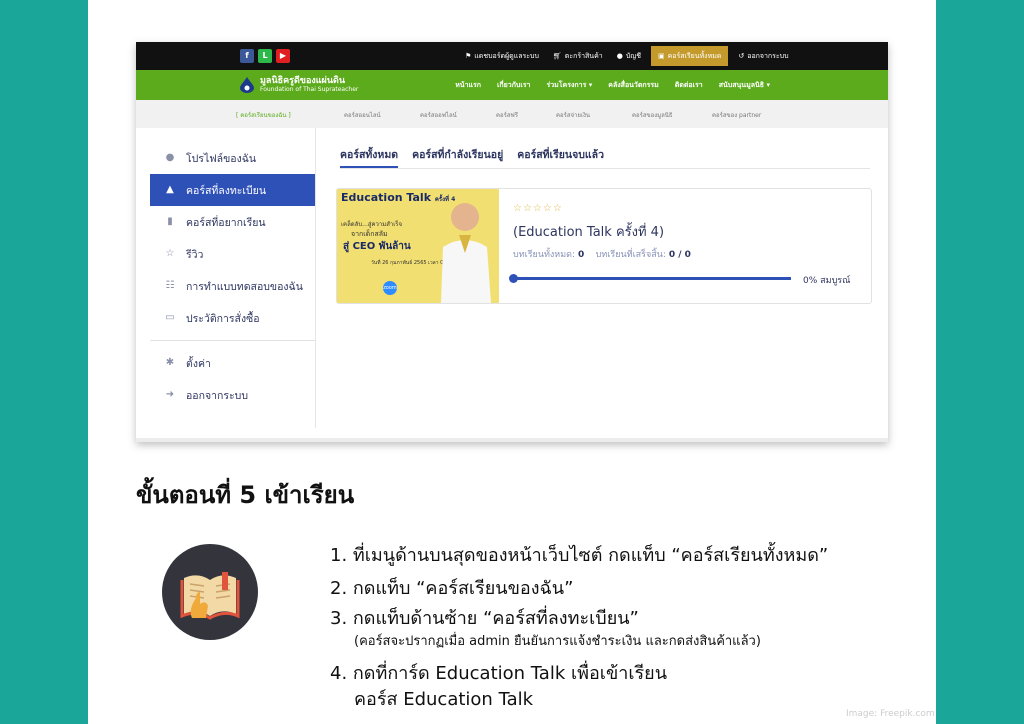  I want to click on progress-bar, so click(650, 278).